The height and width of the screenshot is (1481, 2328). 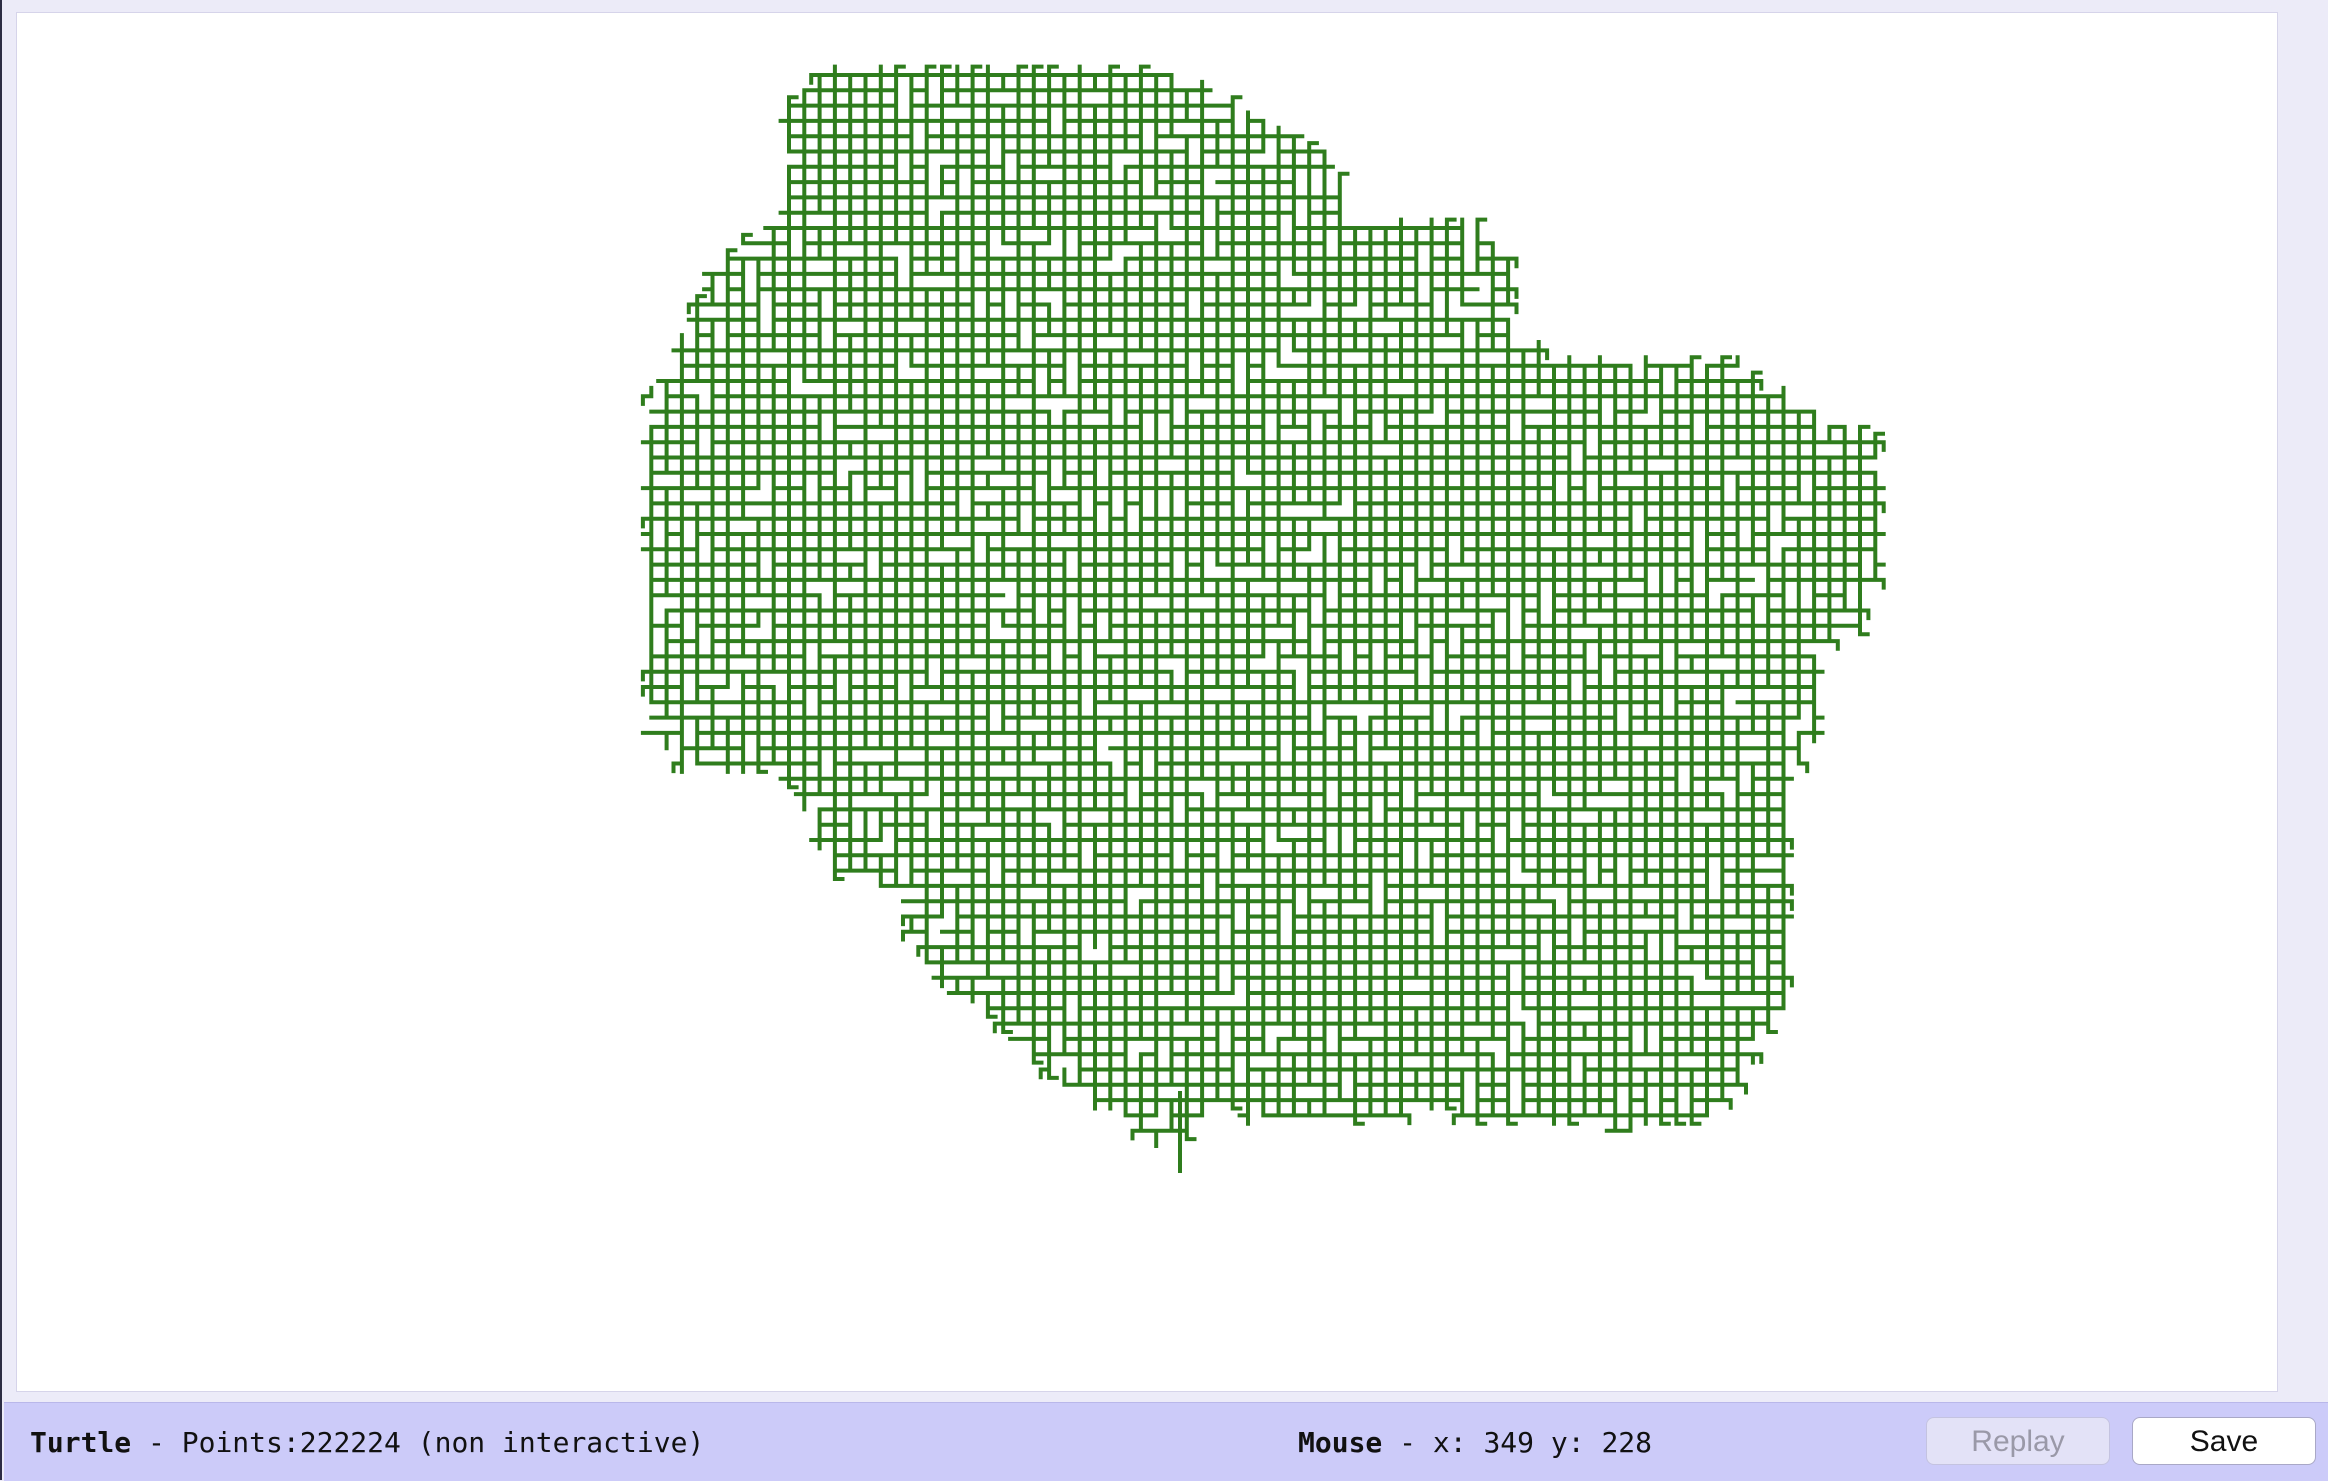 I want to click on save-button: Save, so click(x=2224, y=1441).